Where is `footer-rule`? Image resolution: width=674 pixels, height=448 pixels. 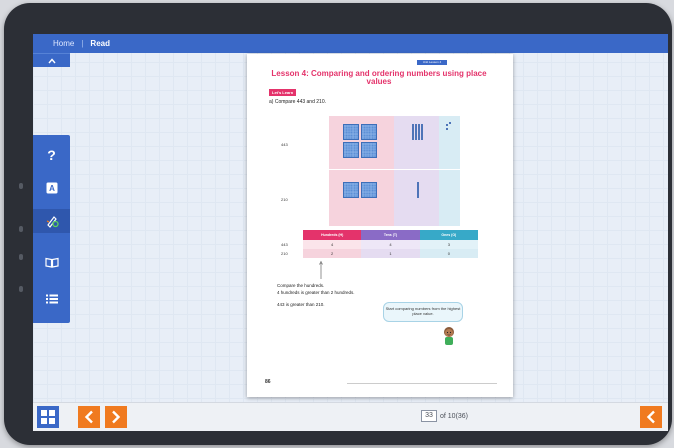 footer-rule is located at coordinates (422, 383).